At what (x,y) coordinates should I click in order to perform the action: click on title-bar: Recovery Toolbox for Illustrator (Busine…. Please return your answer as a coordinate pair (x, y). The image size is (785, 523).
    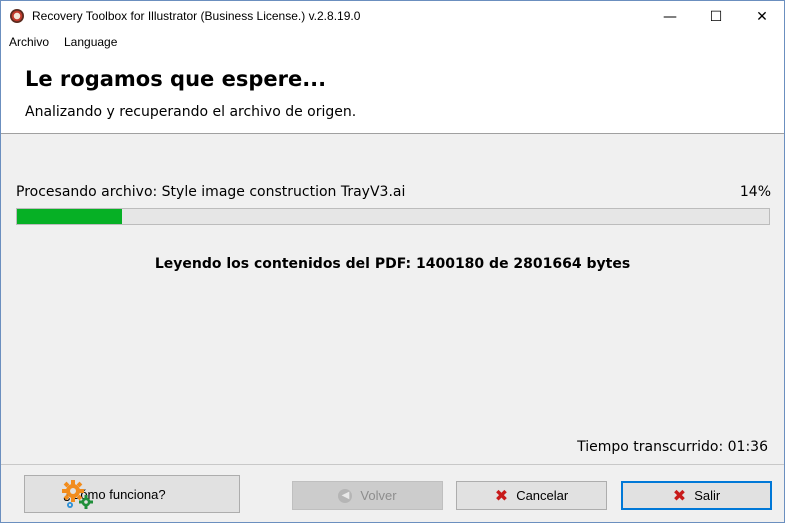
    Looking at the image, I should click on (392, 16).